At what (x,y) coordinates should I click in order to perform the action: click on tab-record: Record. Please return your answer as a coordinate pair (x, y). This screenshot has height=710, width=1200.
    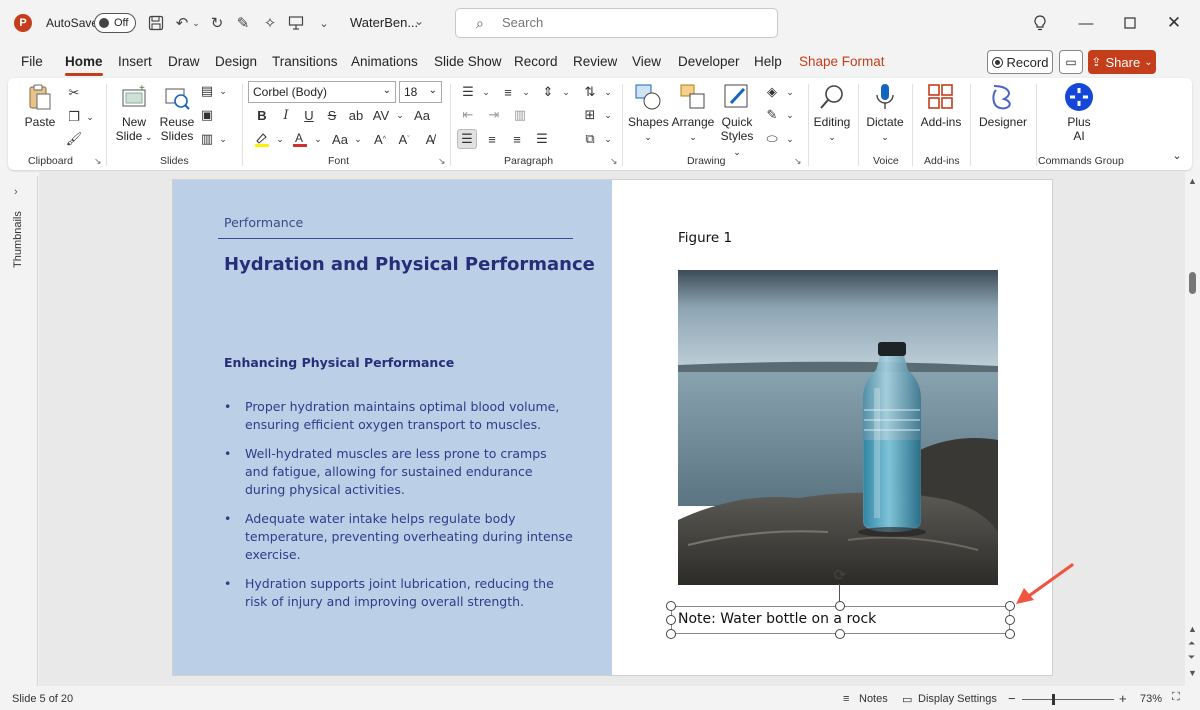
    Looking at the image, I should click on (536, 61).